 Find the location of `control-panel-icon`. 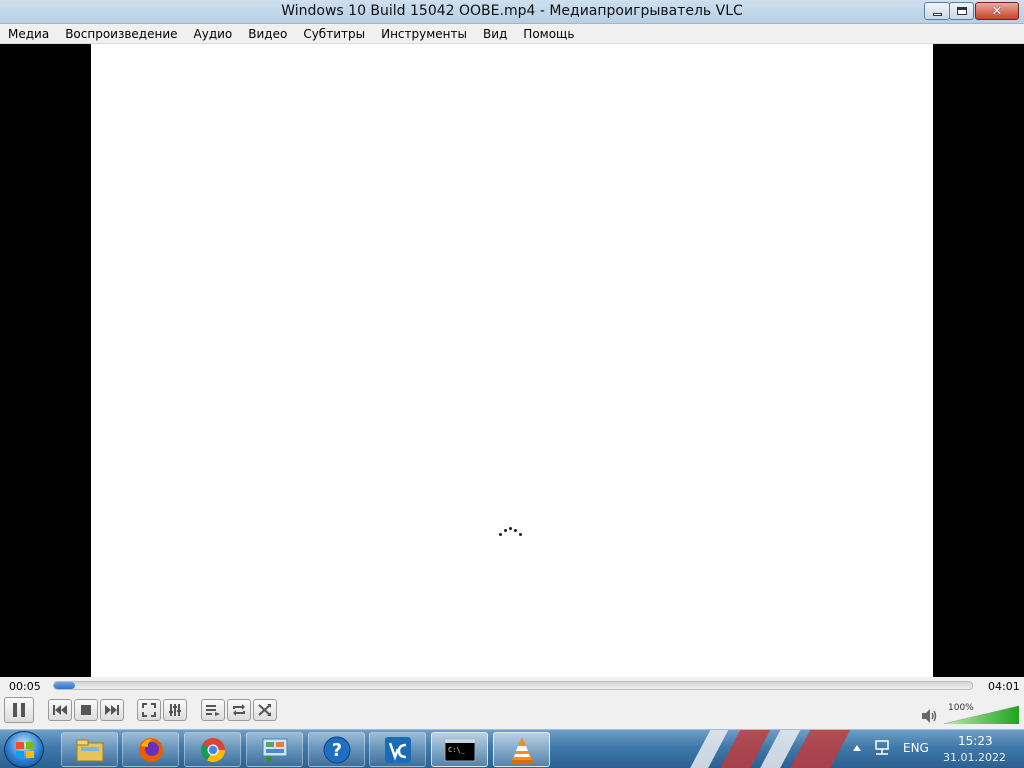

control-panel-icon is located at coordinates (274, 750).